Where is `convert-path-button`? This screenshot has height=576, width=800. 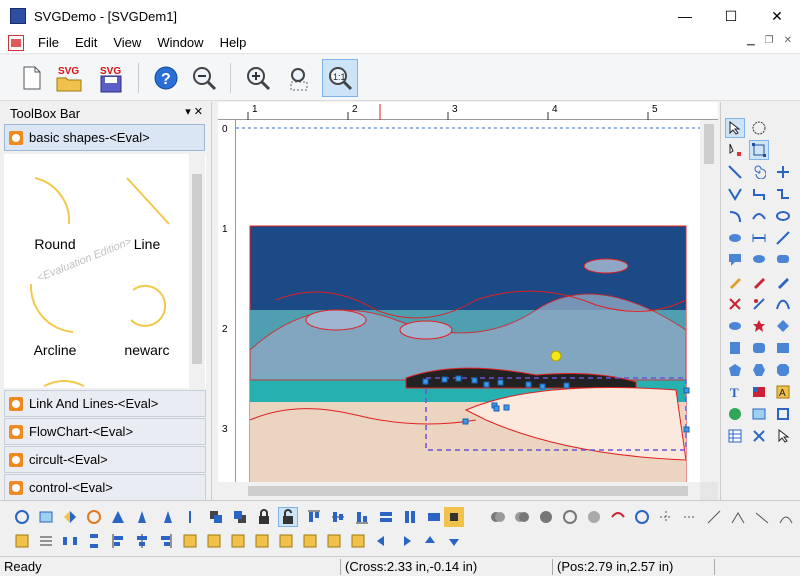
convert-path-button is located at coordinates (618, 517).